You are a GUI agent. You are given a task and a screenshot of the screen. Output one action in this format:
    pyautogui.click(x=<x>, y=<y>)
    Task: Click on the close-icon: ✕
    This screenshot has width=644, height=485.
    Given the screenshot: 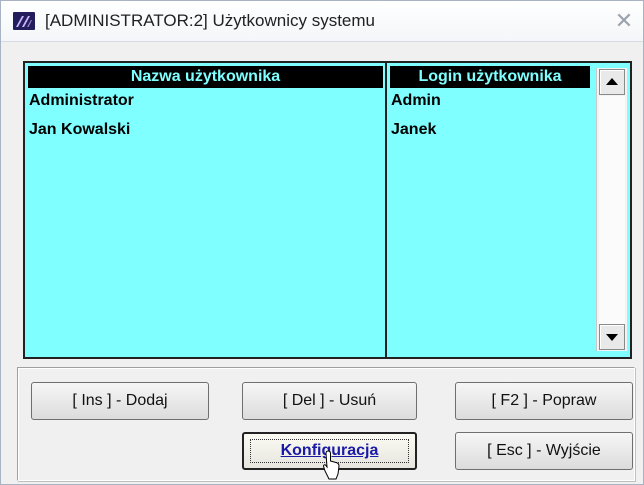 What is the action you would take?
    pyautogui.click(x=624, y=20)
    